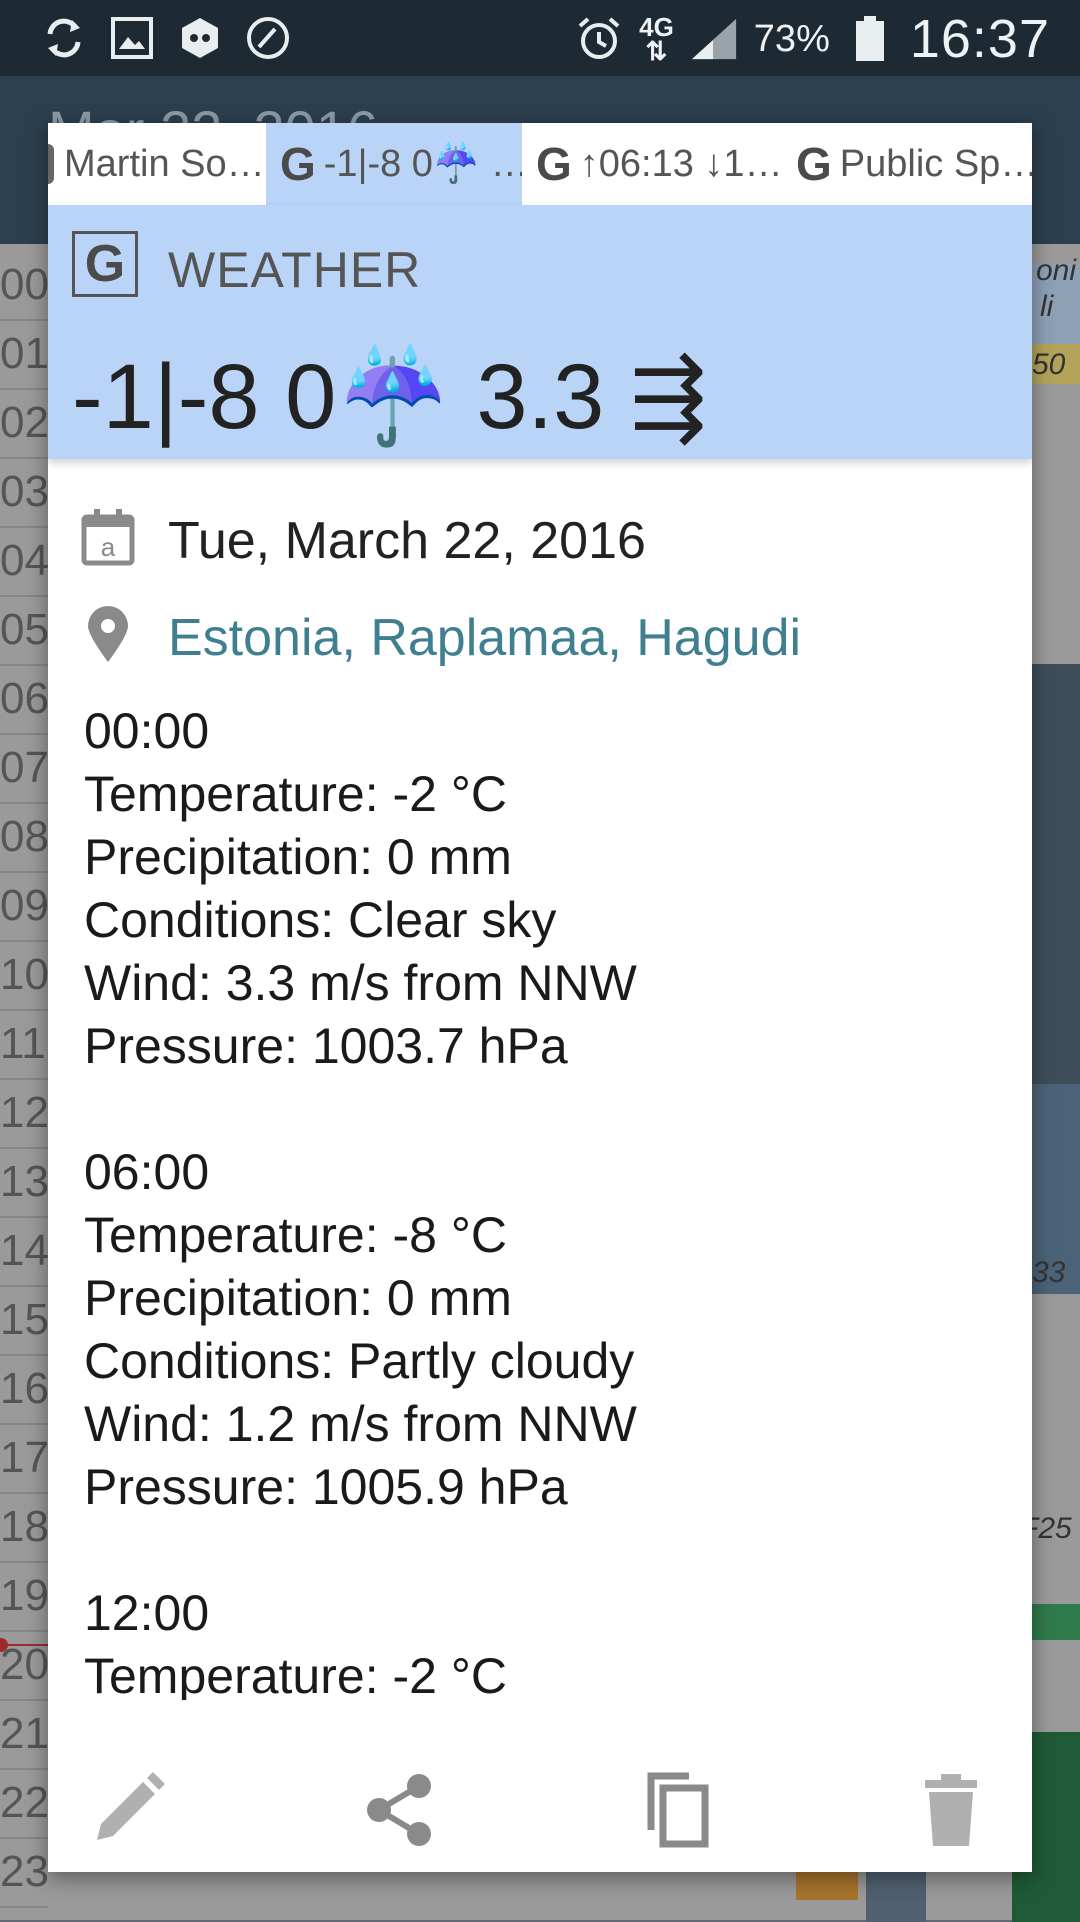 This screenshot has height=1922, width=1080. What do you see at coordinates (540, 332) in the screenshot?
I see `event-header: G WEATHER -1|-8 0☔ 3.3 ⇶` at bounding box center [540, 332].